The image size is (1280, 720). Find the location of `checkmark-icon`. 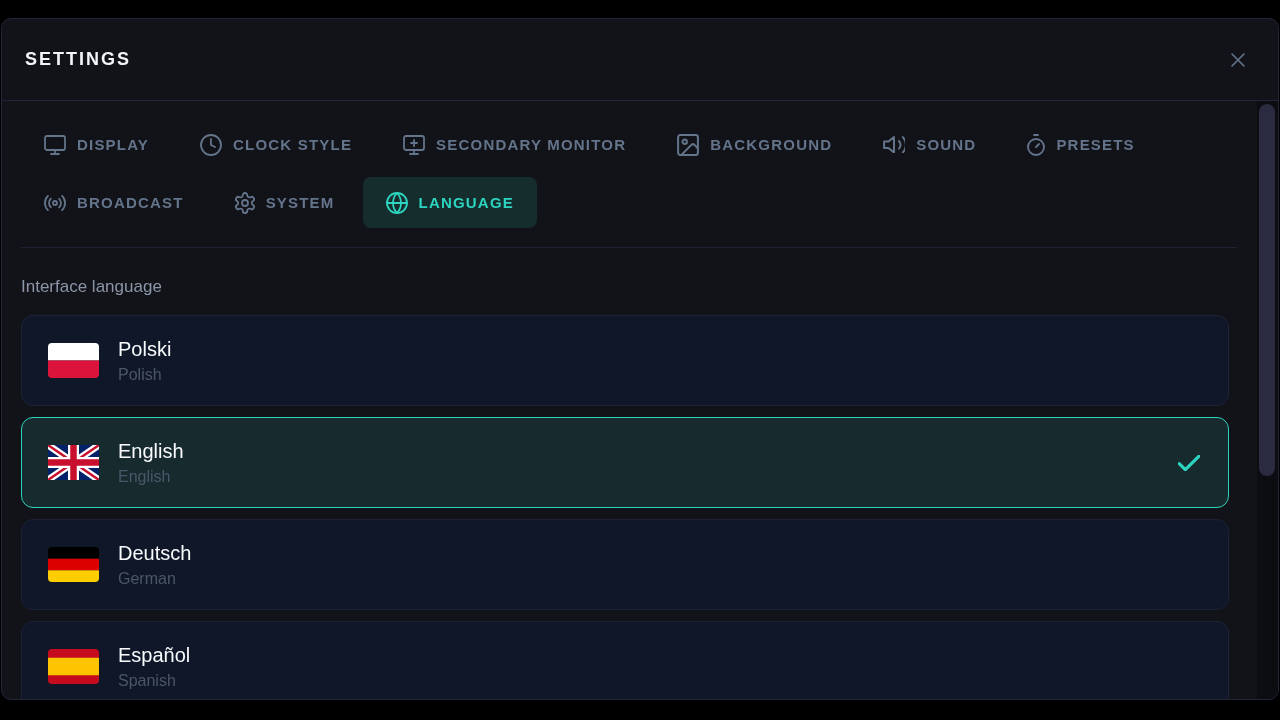

checkmark-icon is located at coordinates (1189, 462).